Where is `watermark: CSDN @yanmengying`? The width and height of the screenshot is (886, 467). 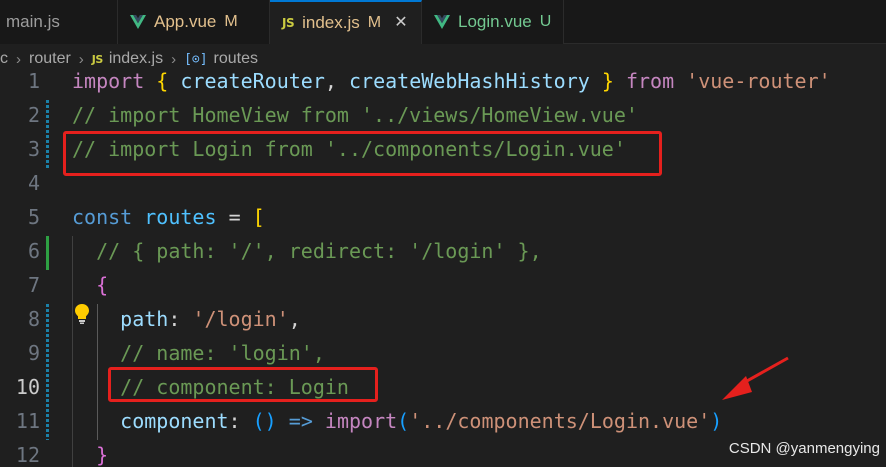
watermark: CSDN @yanmengying is located at coordinates (804, 448).